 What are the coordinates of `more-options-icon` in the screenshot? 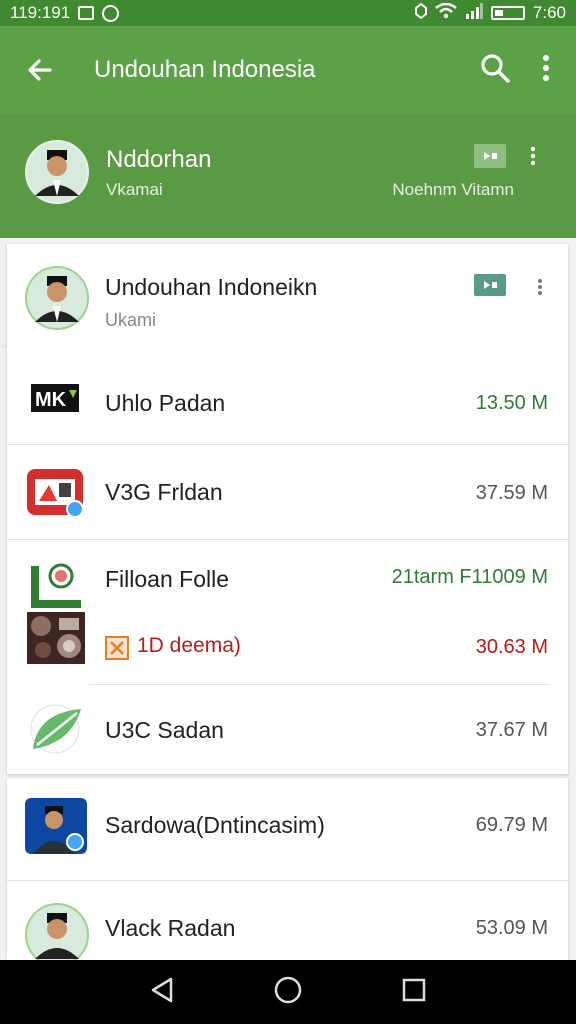 It's located at (546, 70).